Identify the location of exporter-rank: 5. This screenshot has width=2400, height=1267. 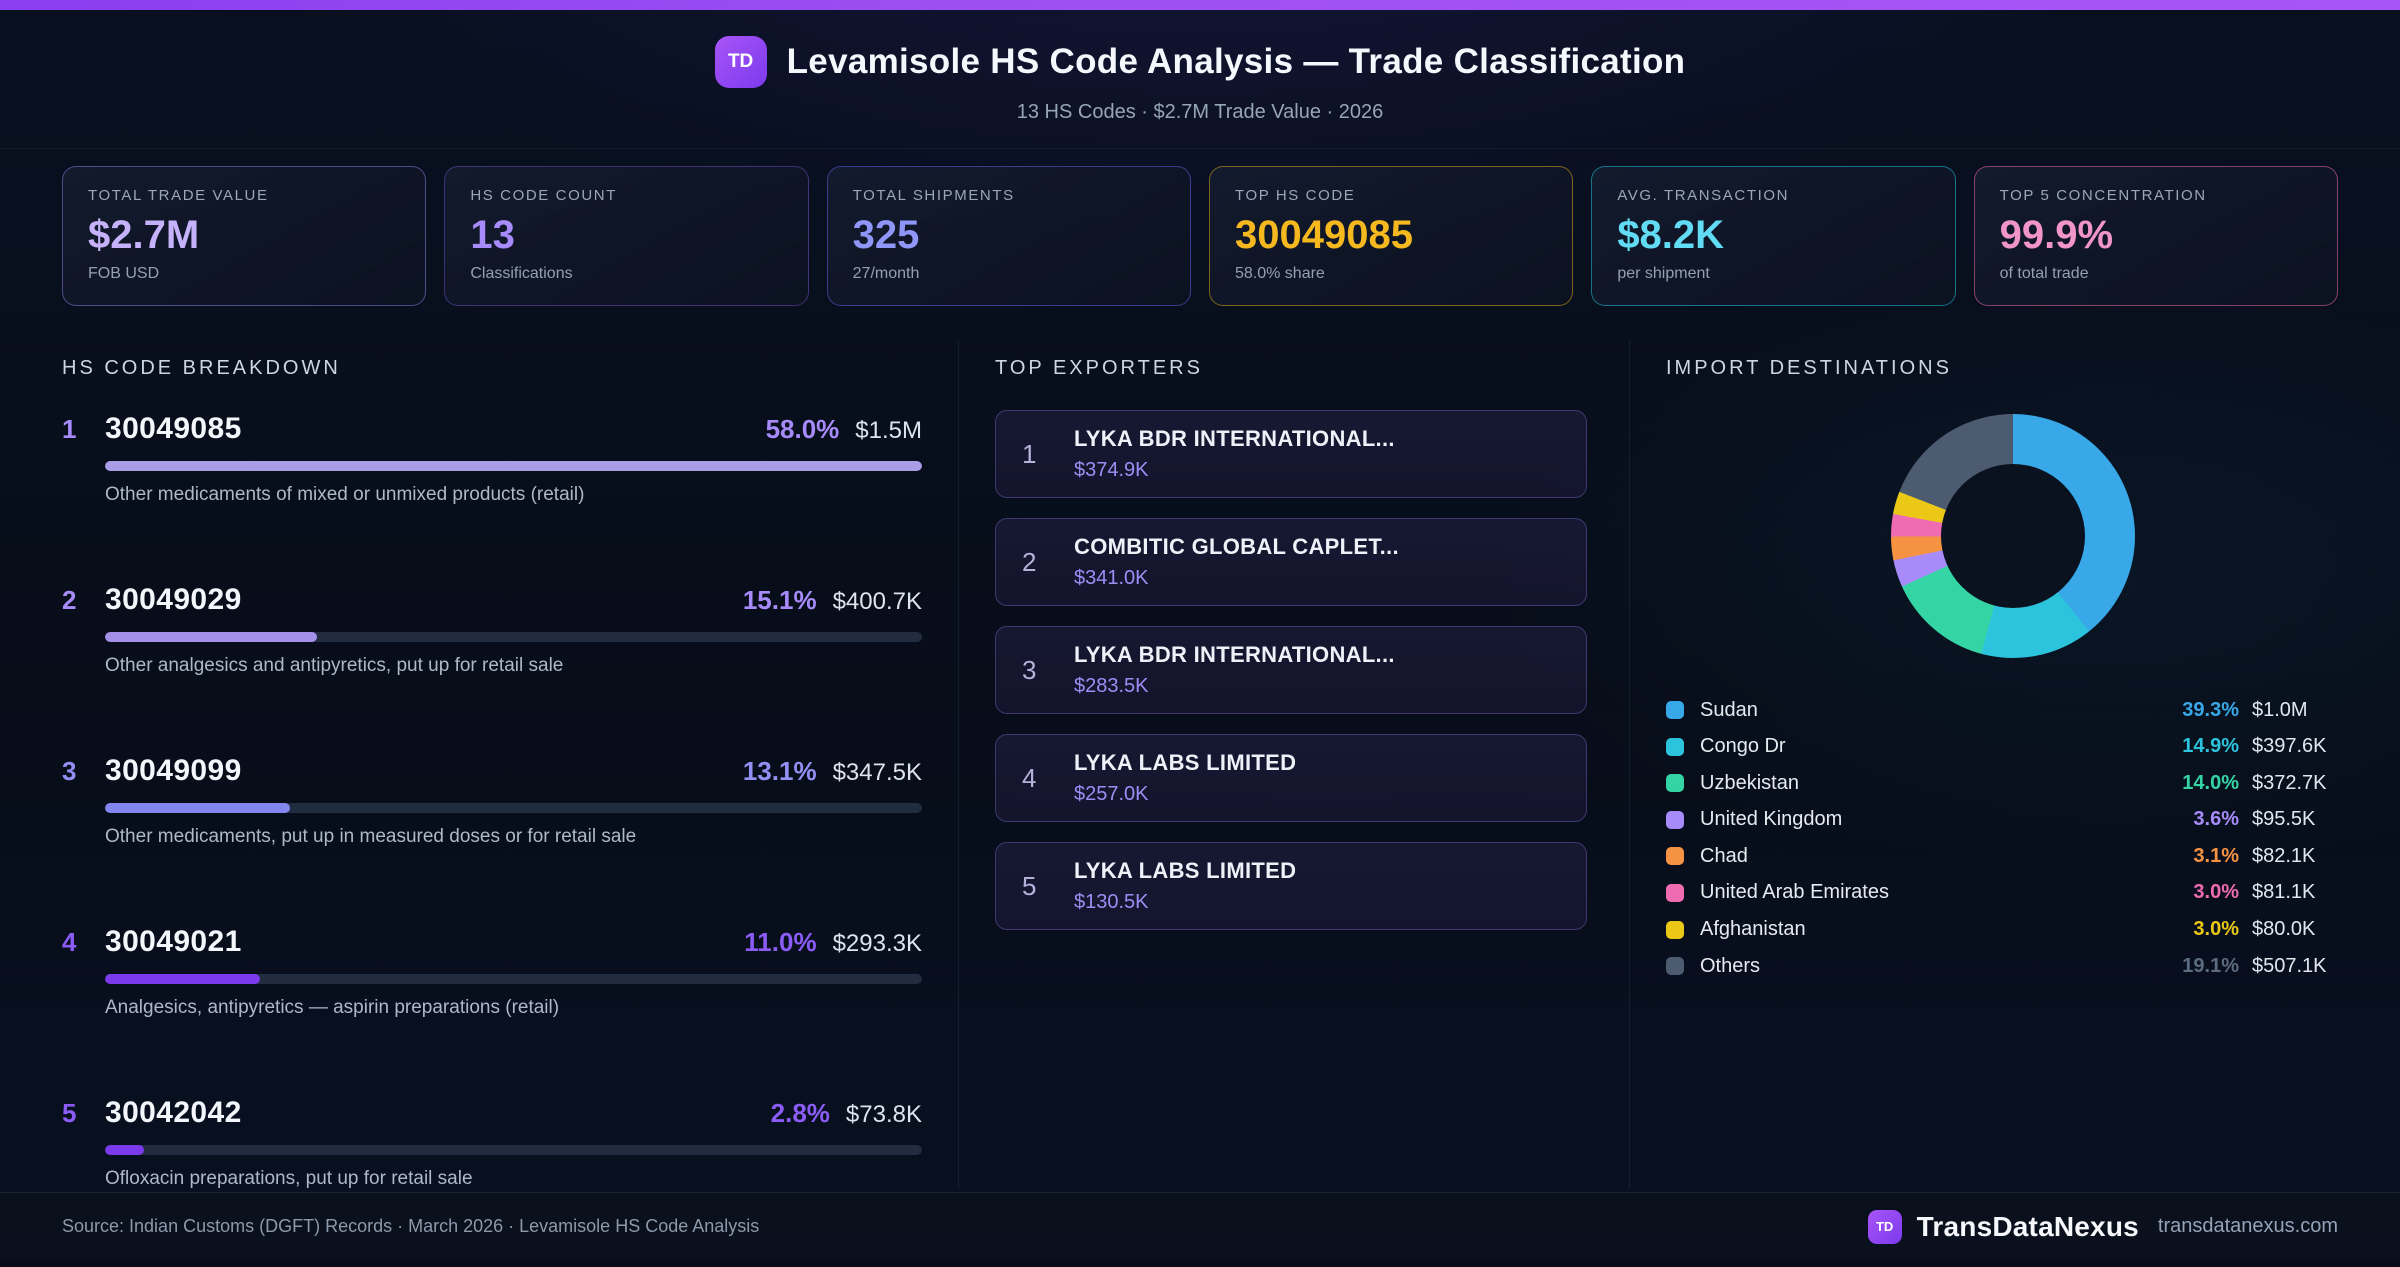
(1029, 885).